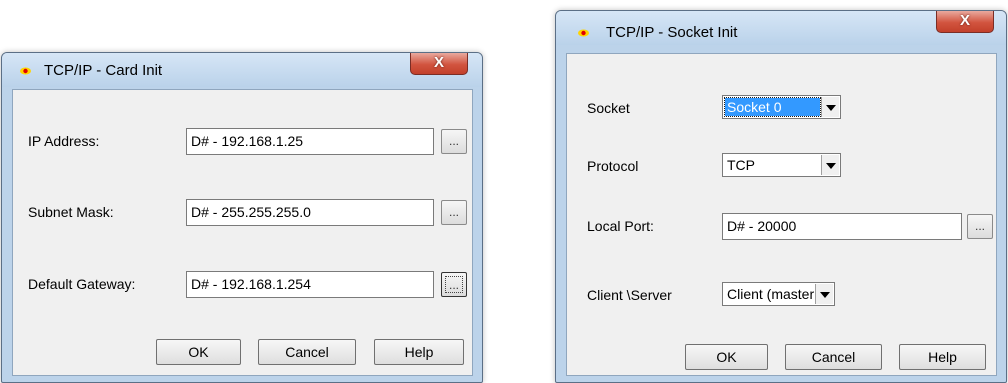 The image size is (1008, 383). I want to click on subnet-mask-field: D# - 255.255.255.0, so click(310, 212).